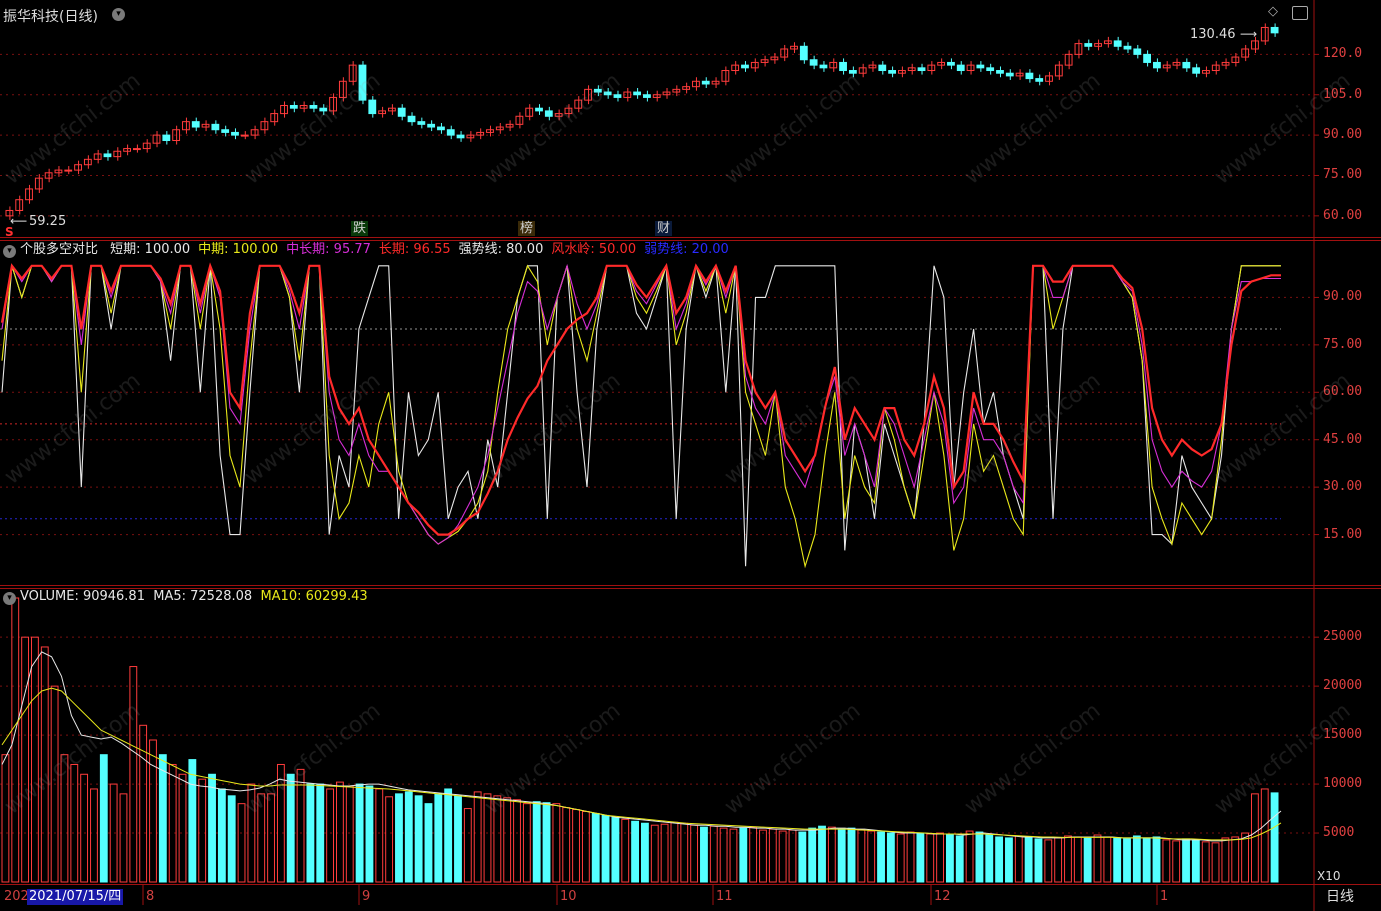 The width and height of the screenshot is (1381, 911). I want to click on volume-ma5: MA5: 72528.08, so click(203, 596).